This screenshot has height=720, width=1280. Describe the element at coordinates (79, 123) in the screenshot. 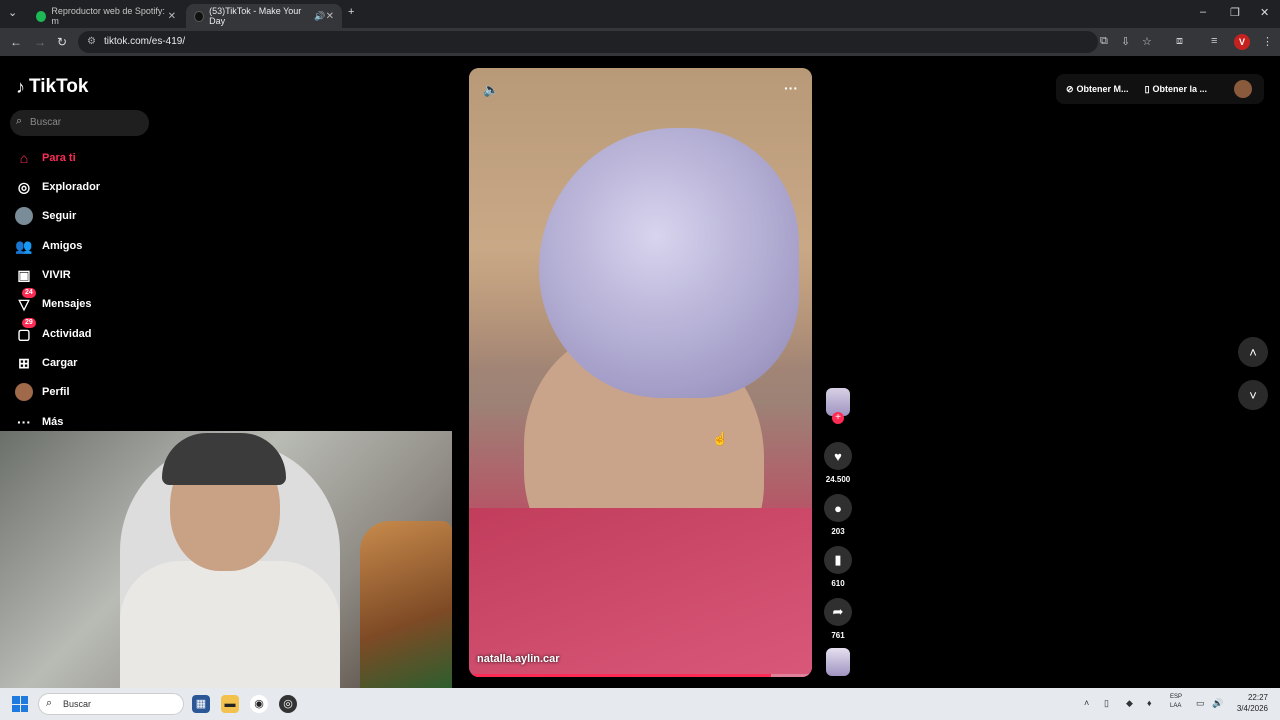

I see `search-input: ⌕ Buscar` at that location.